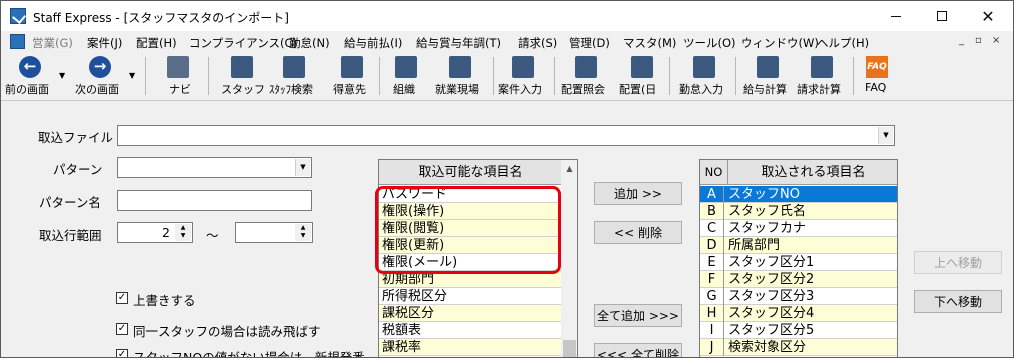  What do you see at coordinates (701, 89) in the screenshot?
I see `attendance-input-label: 勤怠入力` at bounding box center [701, 89].